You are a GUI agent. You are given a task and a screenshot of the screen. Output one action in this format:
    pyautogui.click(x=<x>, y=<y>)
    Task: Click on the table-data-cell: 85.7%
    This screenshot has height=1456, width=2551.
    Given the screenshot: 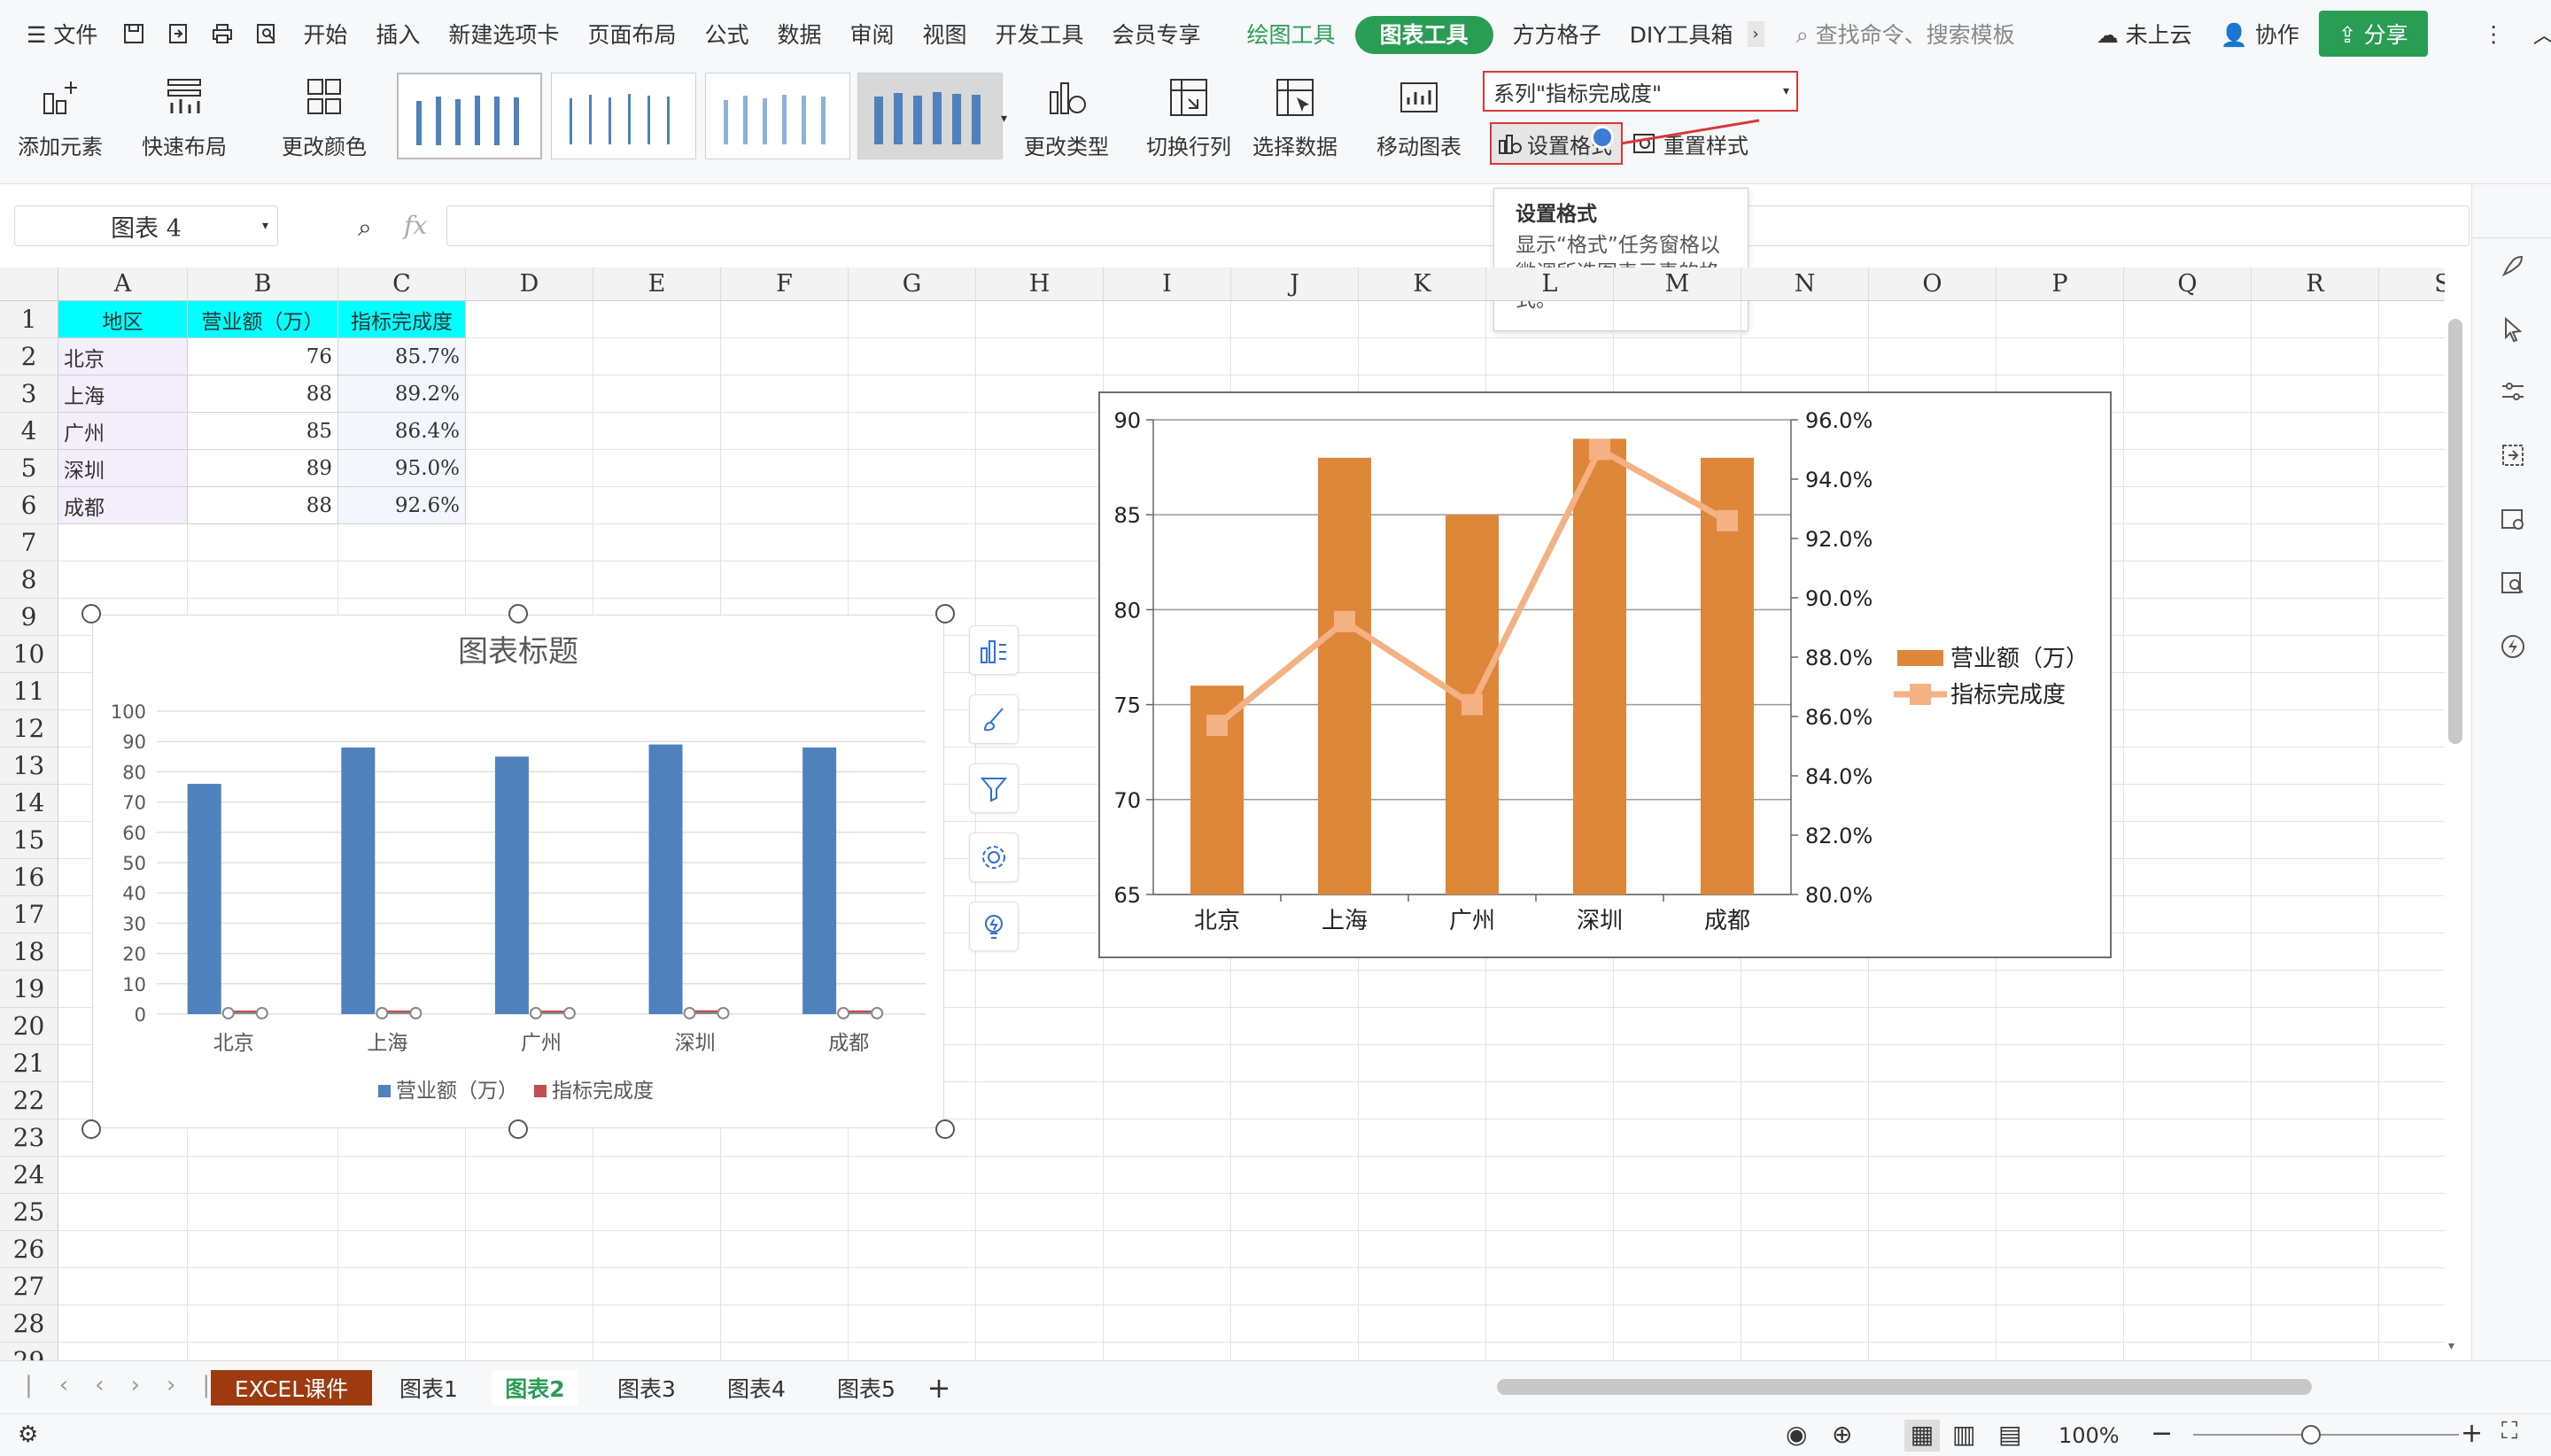 What is the action you would take?
    pyautogui.click(x=402, y=357)
    